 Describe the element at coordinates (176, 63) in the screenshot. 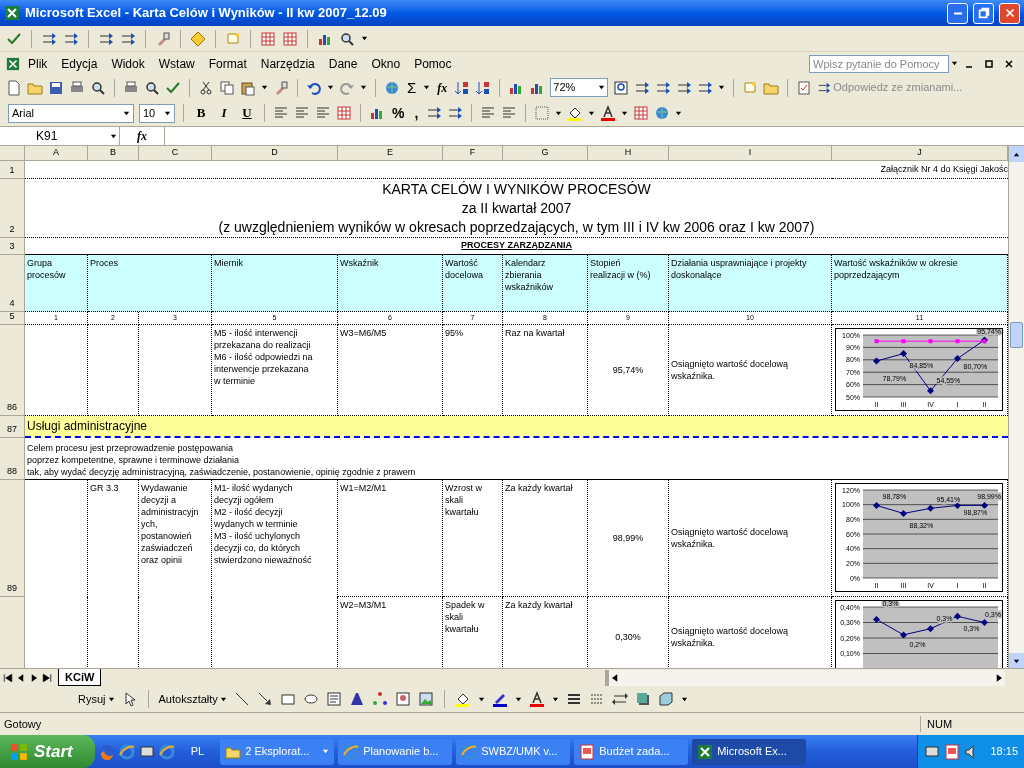

I see `menu-item: Wstaw` at that location.